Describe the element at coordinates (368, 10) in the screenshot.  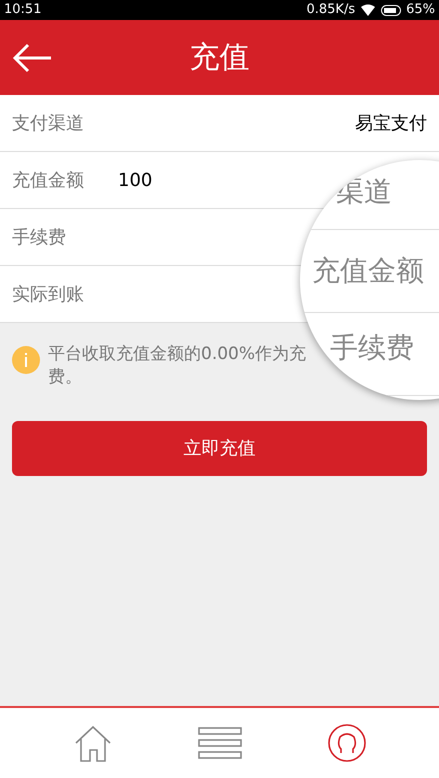
I see `wifi-icon` at that location.